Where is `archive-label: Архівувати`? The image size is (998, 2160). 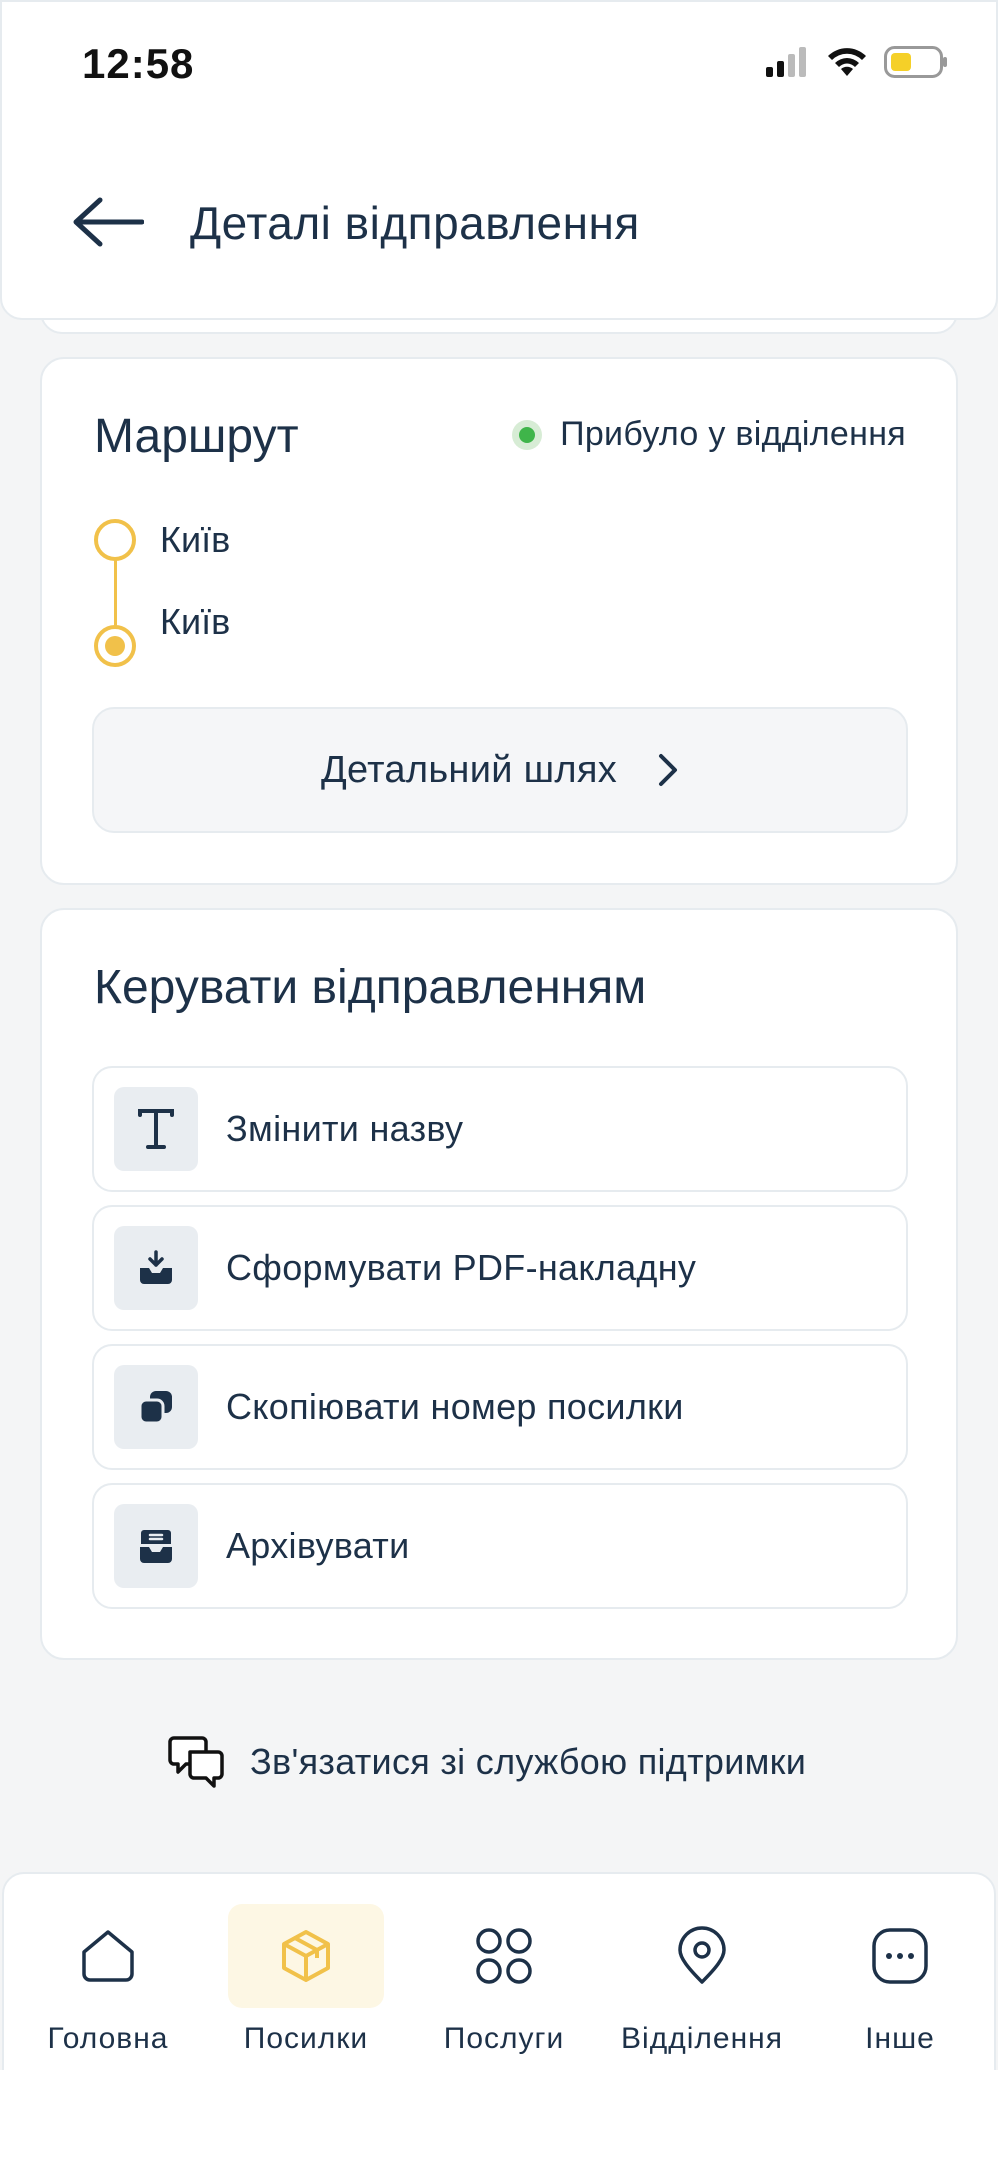
archive-label: Архівувати is located at coordinates (318, 1545).